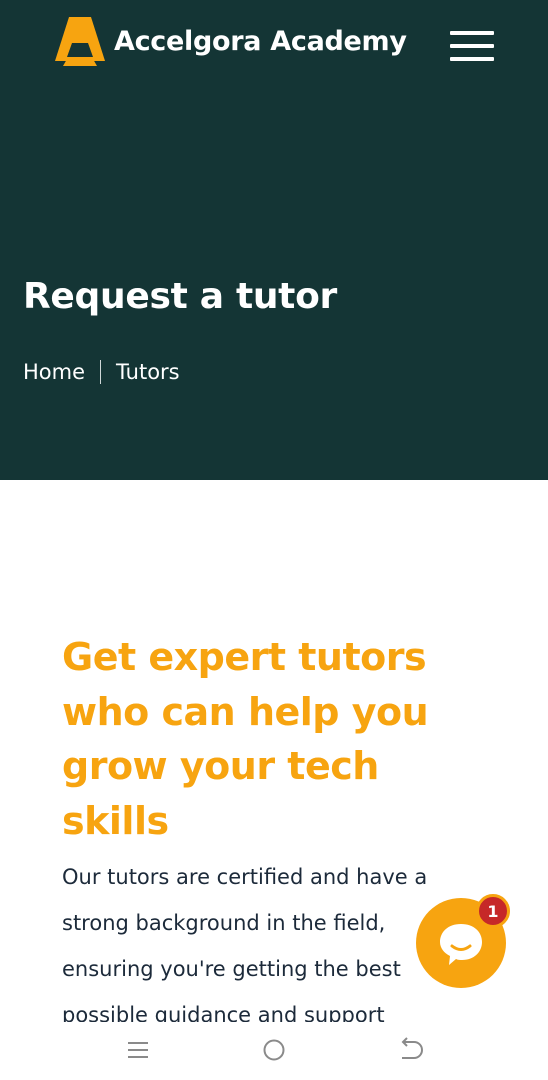 The width and height of the screenshot is (548, 1080). I want to click on hamburger-menu-icon, so click(472, 46).